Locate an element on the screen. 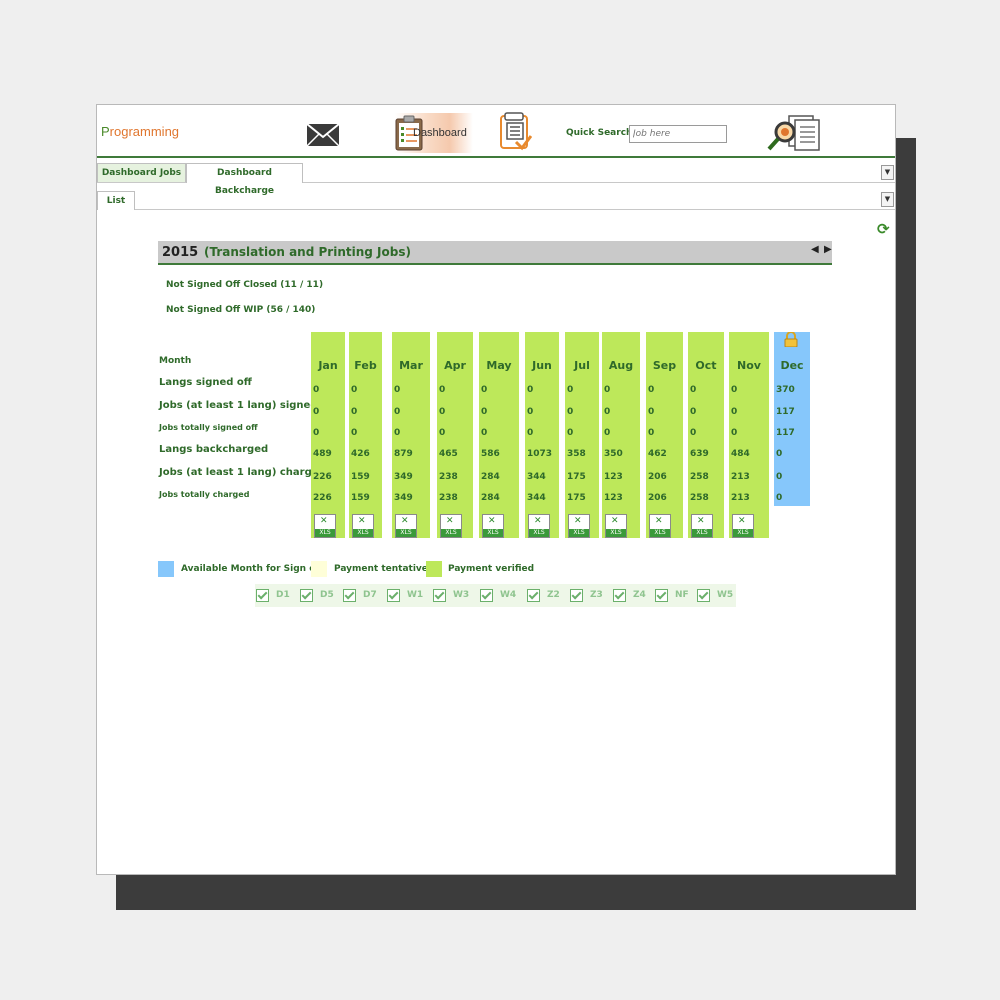  month-column-aug: Aug 0 0 0 350 123 123 ✕ XLS is located at coordinates (621, 435).